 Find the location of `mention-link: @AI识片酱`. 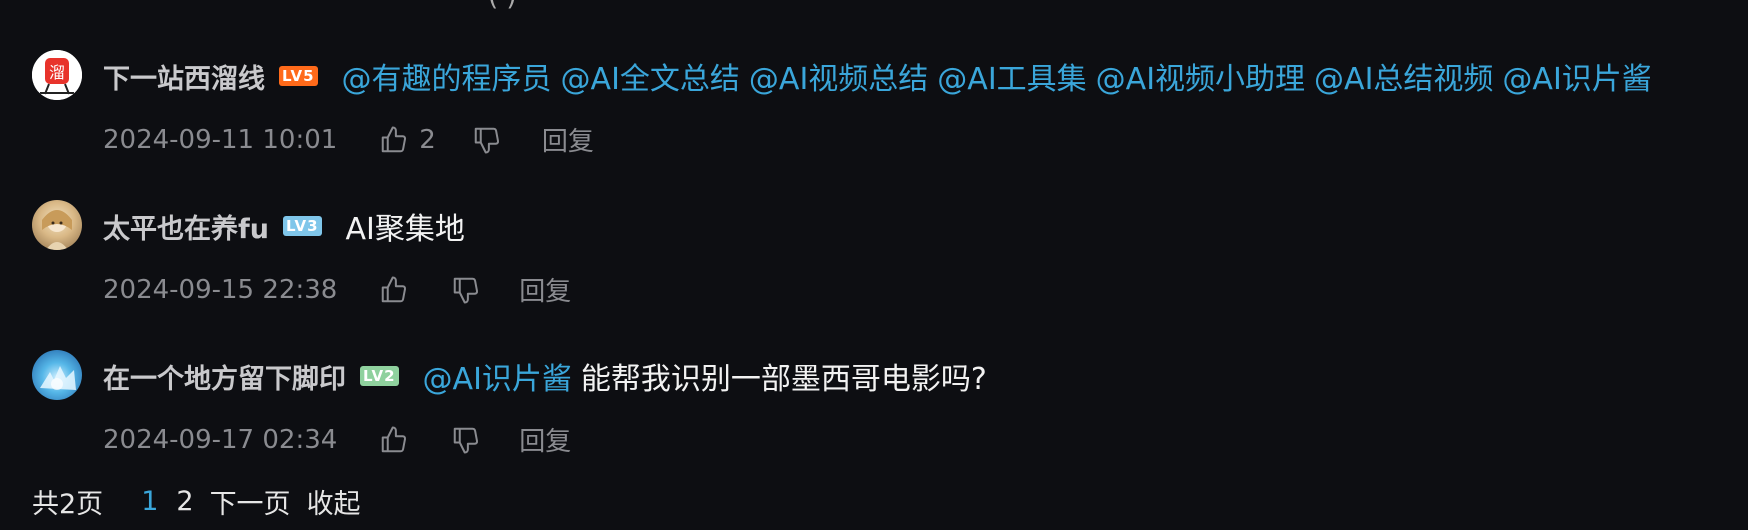

mention-link: @AI识片酱 is located at coordinates (497, 379).